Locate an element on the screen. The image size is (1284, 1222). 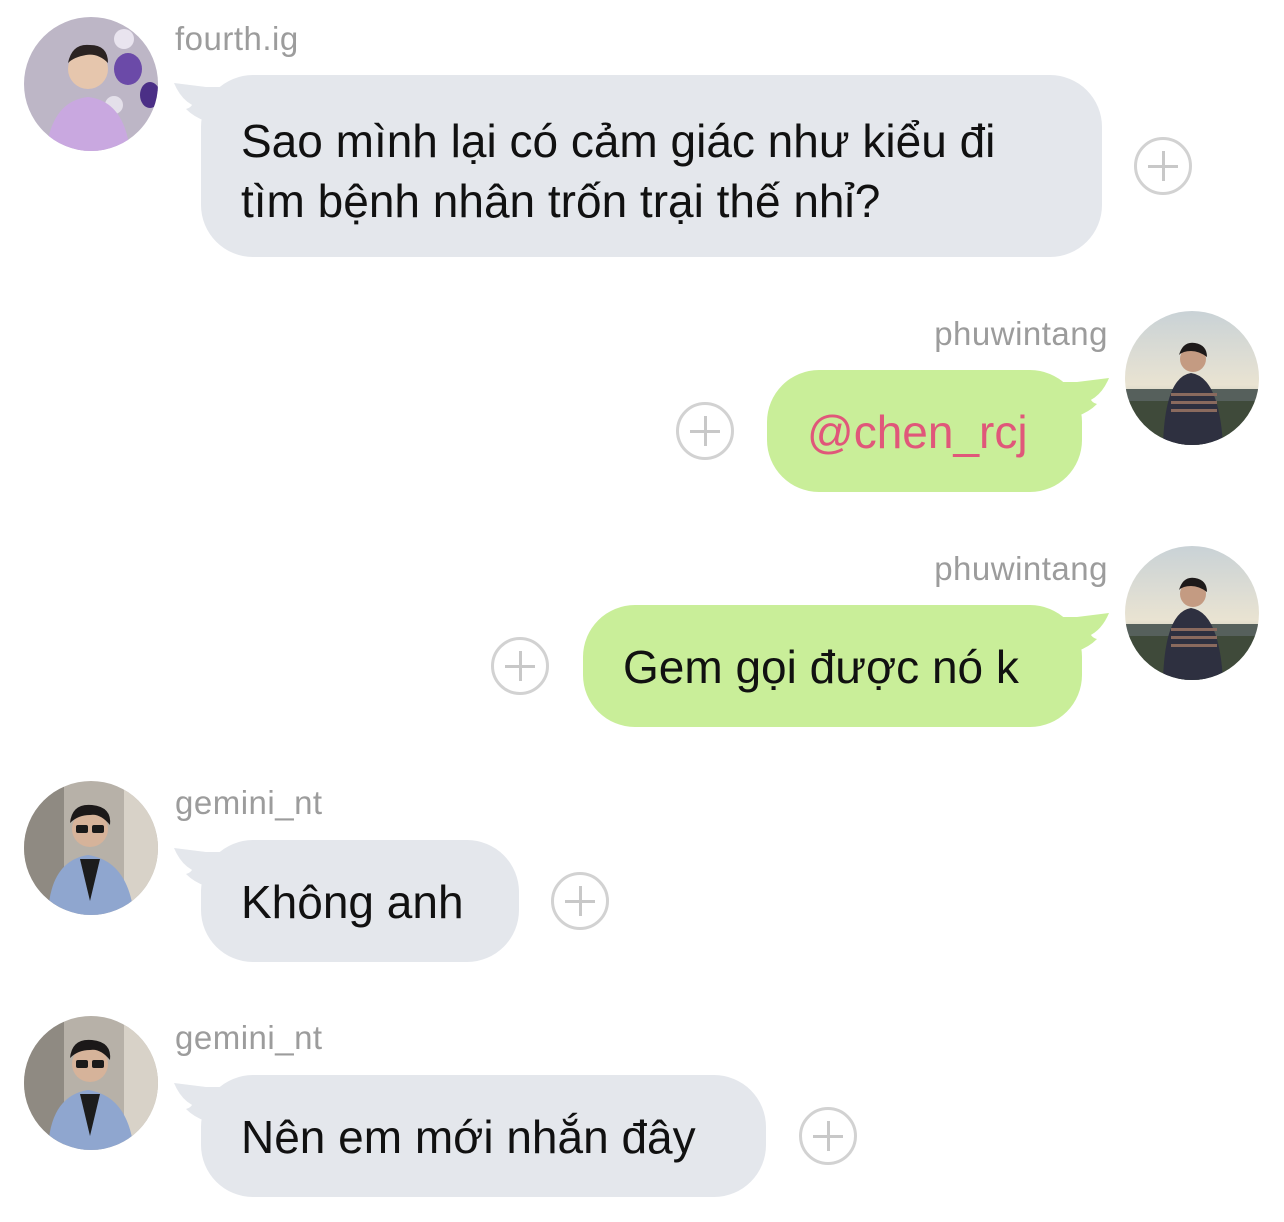
message-bubble: Không anh is located at coordinates (346, 901).